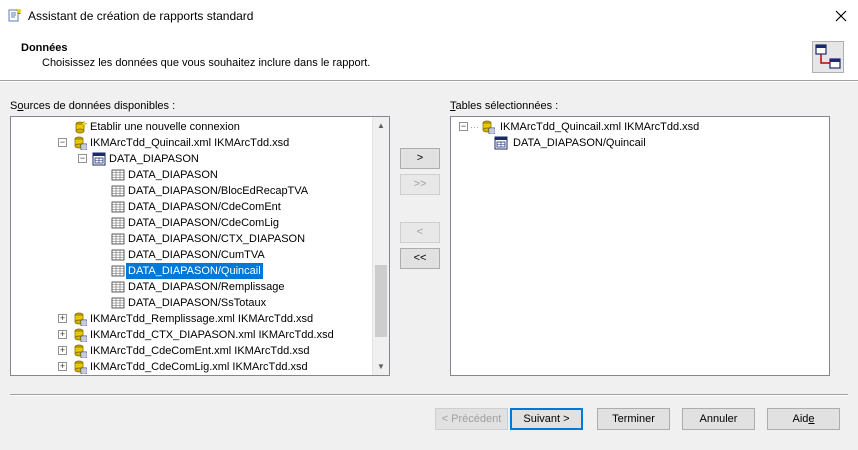 The width and height of the screenshot is (858, 450). What do you see at coordinates (191, 175) in the screenshot?
I see `tree-item-table: DATA_DIAPASON` at bounding box center [191, 175].